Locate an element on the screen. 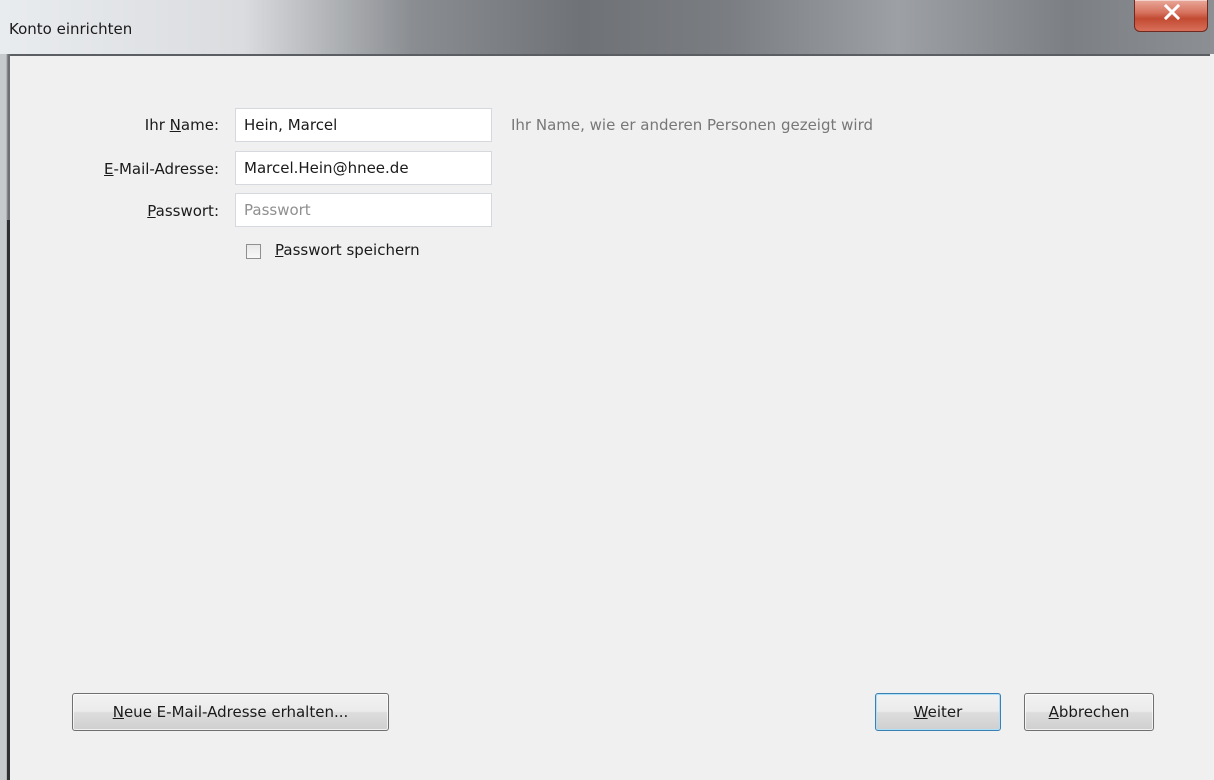 The width and height of the screenshot is (1214, 780). email-input is located at coordinates (363, 168).